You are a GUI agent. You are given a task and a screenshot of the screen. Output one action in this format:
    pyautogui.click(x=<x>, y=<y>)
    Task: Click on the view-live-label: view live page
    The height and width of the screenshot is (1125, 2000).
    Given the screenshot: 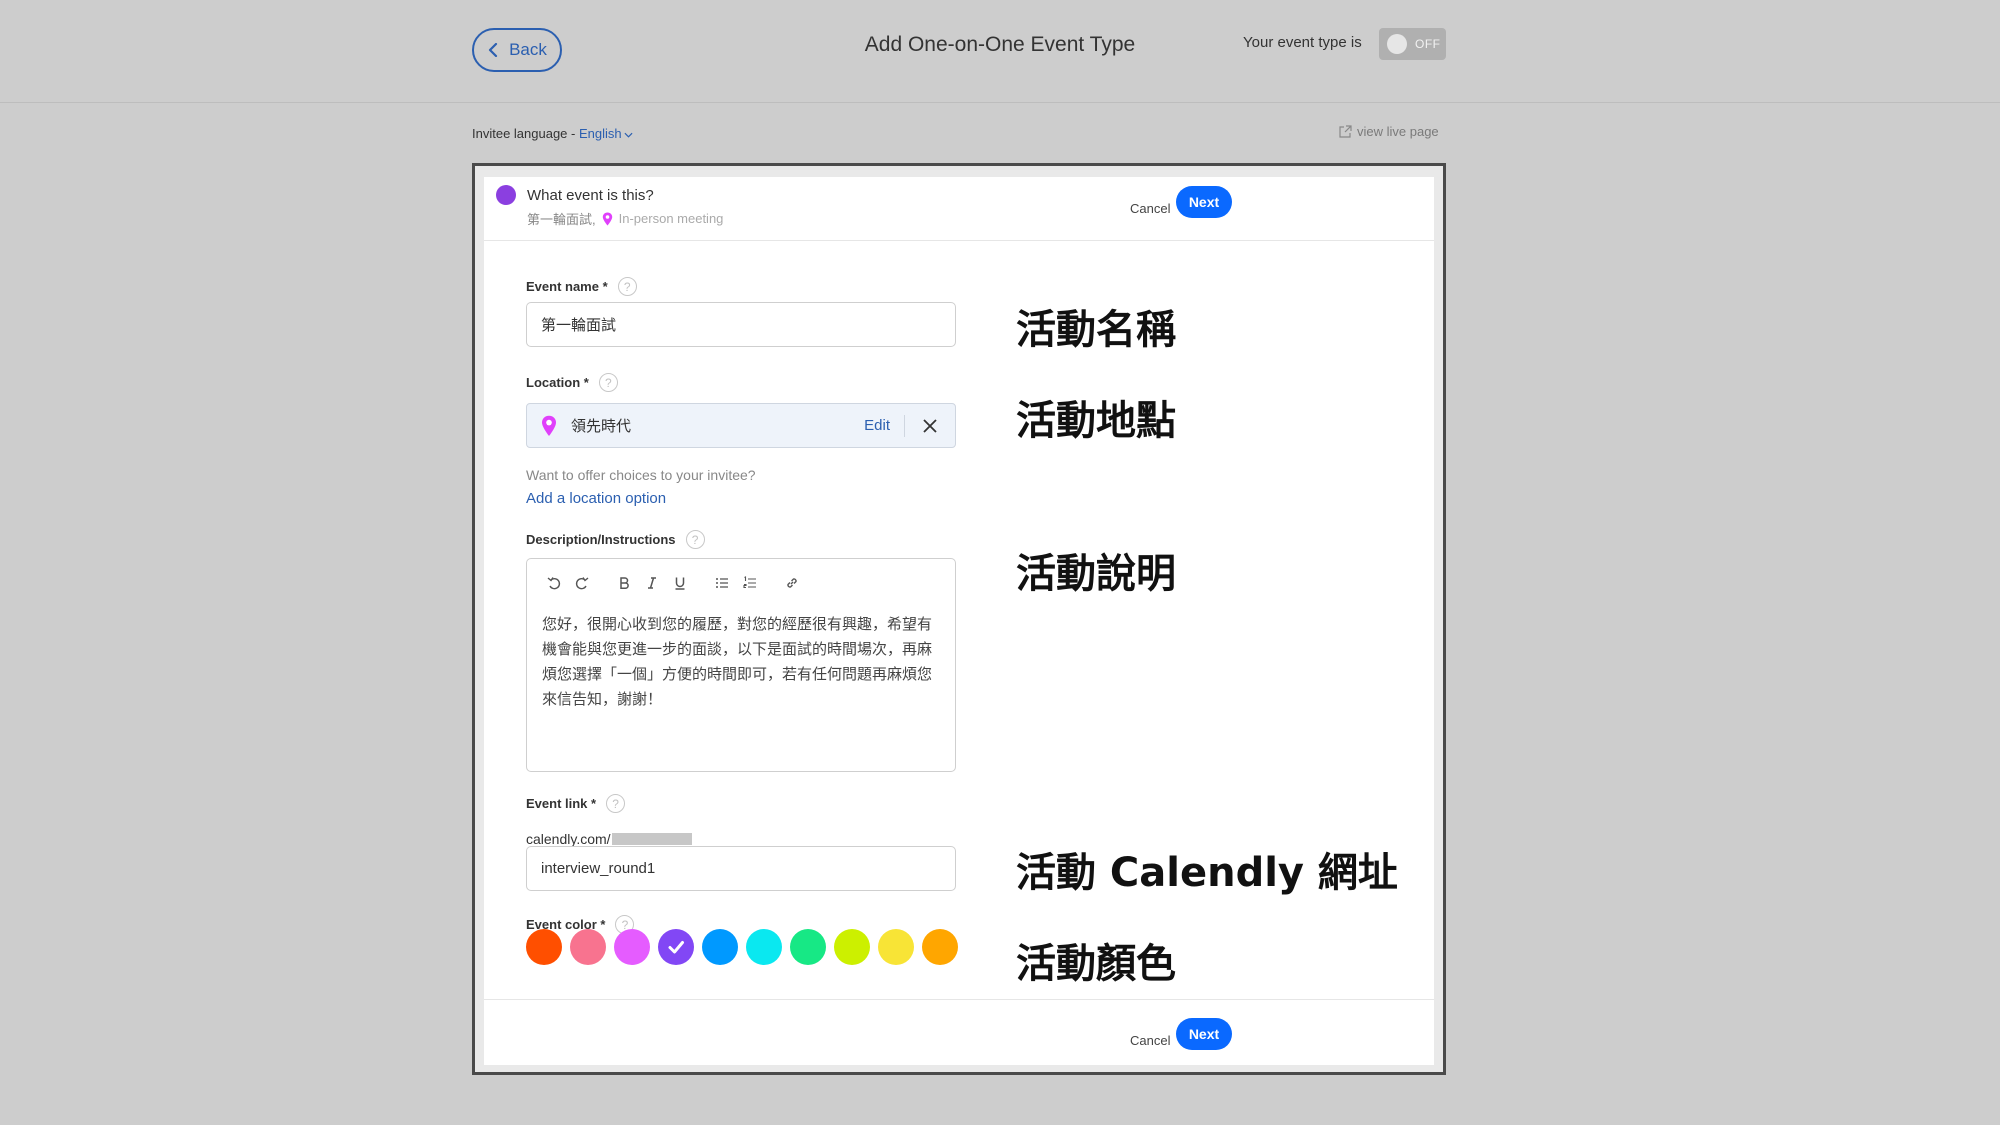 What is the action you would take?
    pyautogui.click(x=1398, y=131)
    